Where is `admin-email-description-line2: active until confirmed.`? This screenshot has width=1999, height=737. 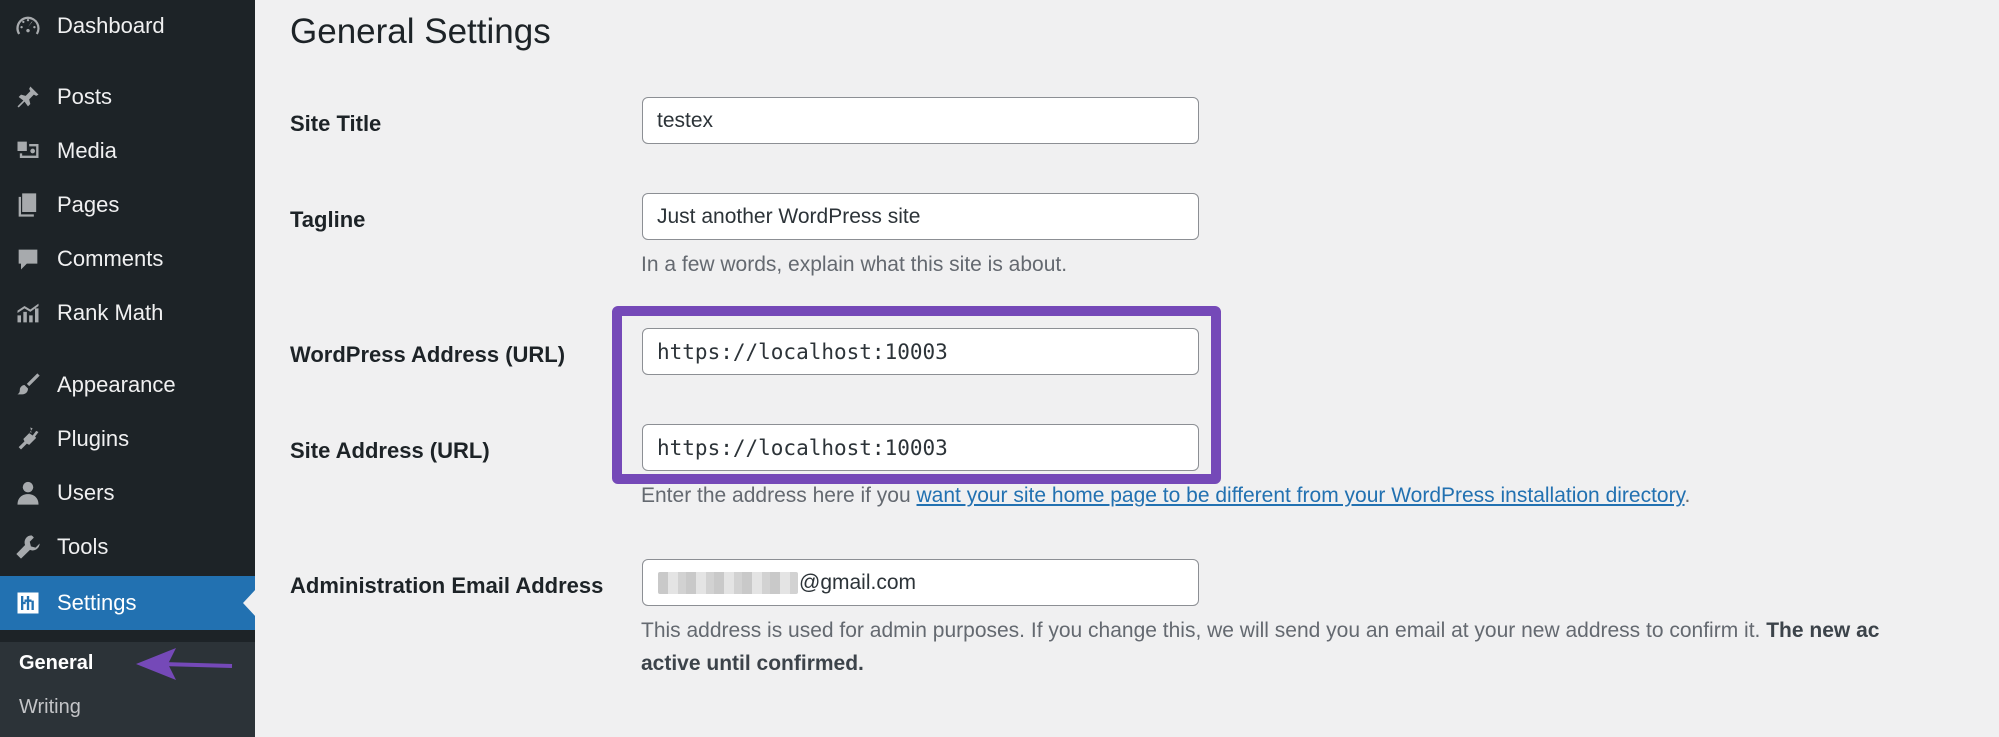 admin-email-description-line2: active until confirmed. is located at coordinates (752, 664).